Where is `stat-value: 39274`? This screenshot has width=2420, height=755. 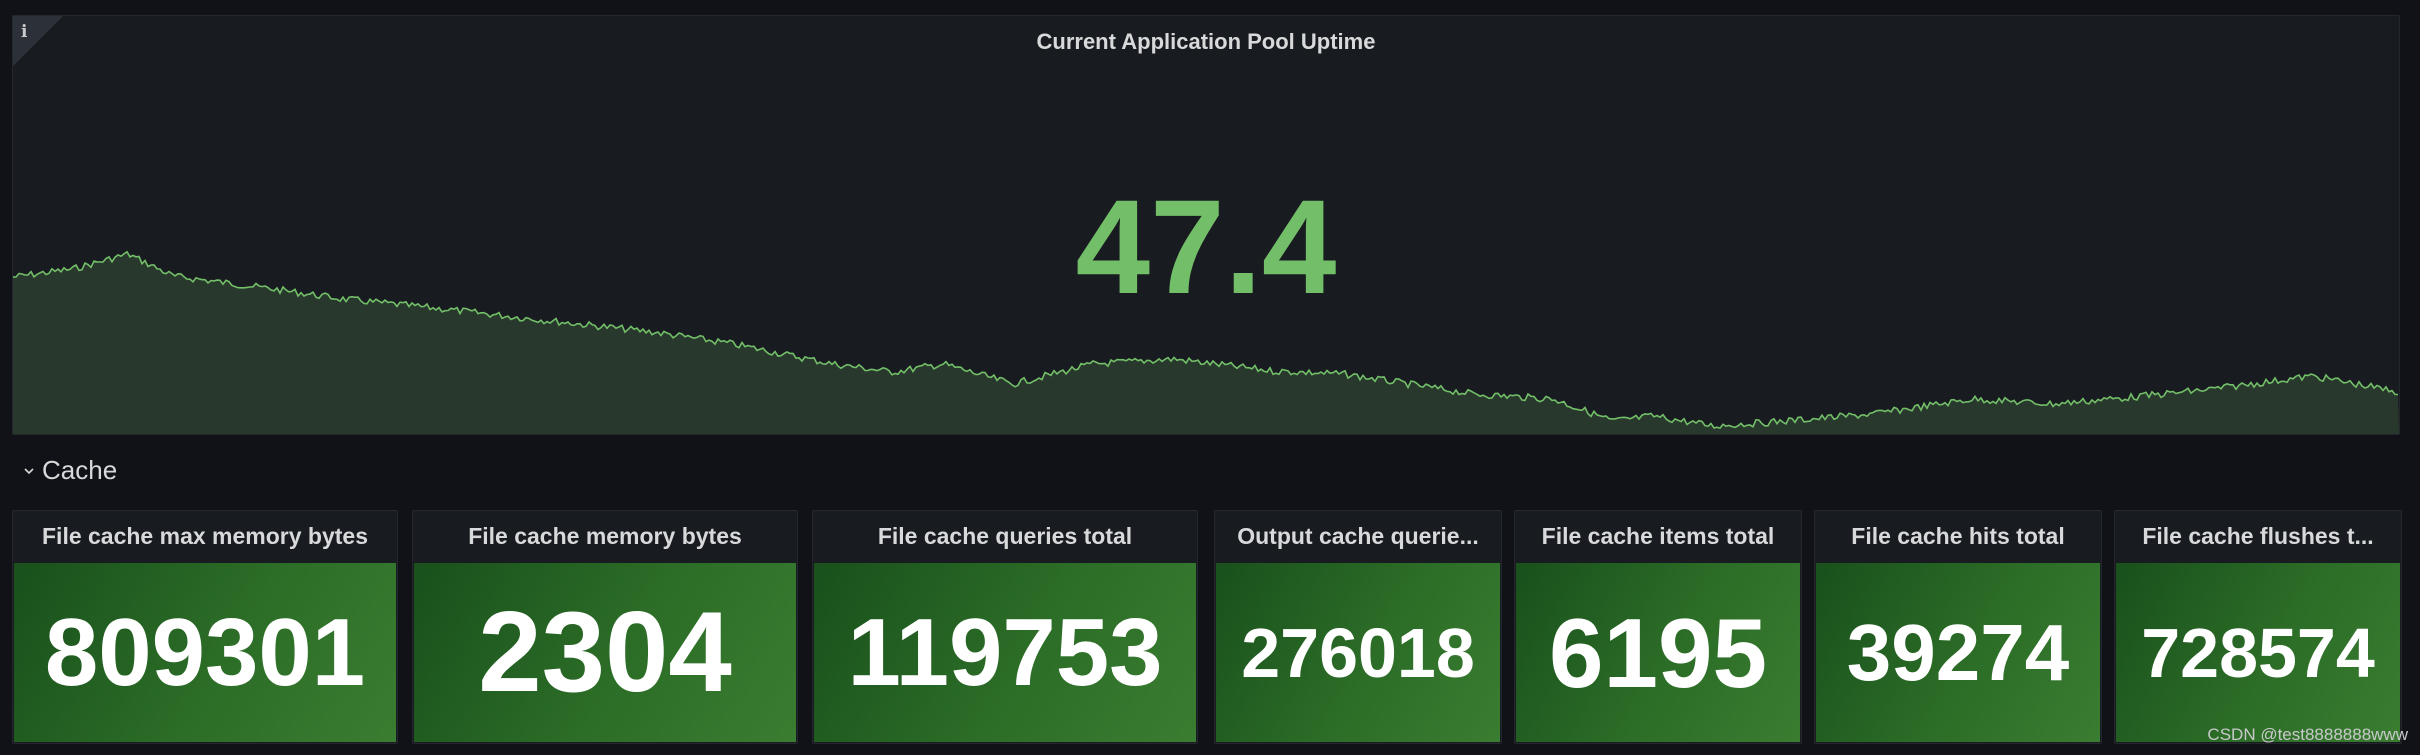
stat-value: 39274 is located at coordinates (1958, 652).